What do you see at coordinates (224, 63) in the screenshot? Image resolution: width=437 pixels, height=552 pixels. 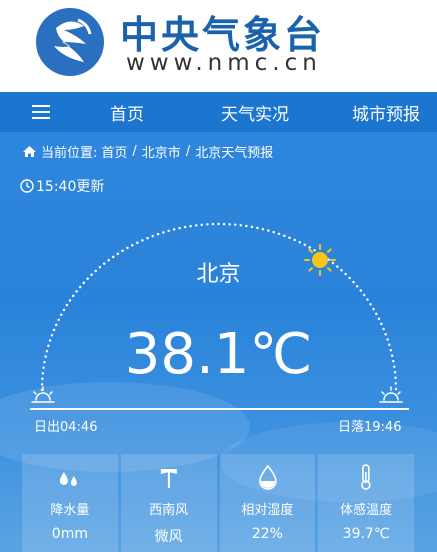 I see `site-url: www.nmc.cn` at bounding box center [224, 63].